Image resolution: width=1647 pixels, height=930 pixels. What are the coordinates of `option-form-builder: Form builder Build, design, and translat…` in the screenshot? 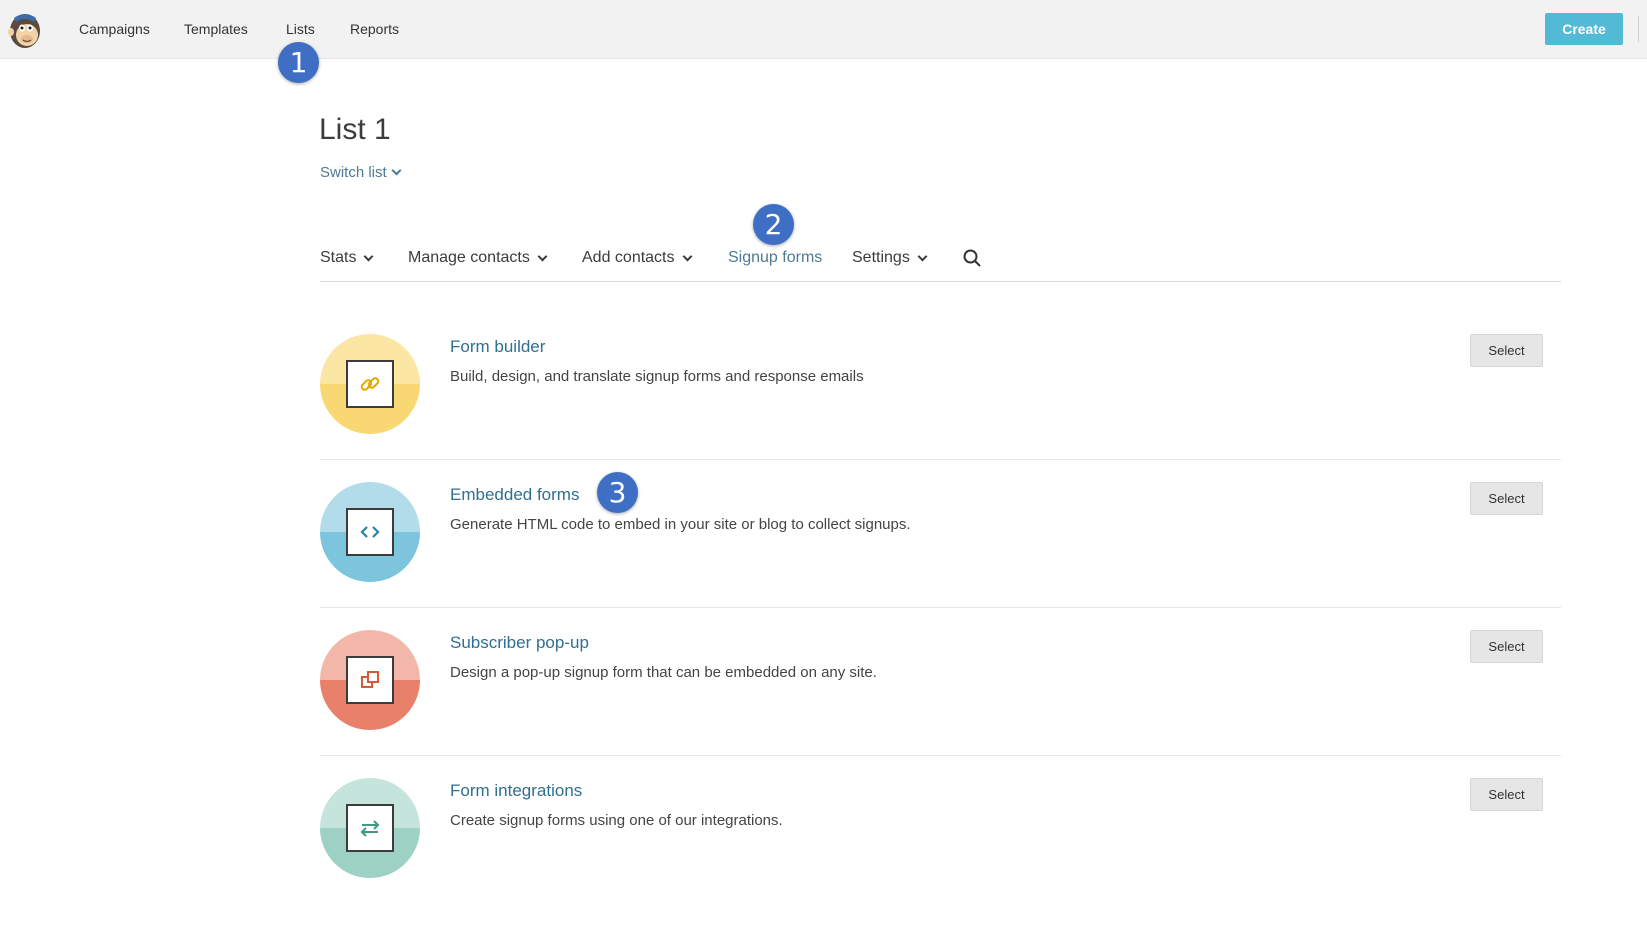 It's located at (940, 386).